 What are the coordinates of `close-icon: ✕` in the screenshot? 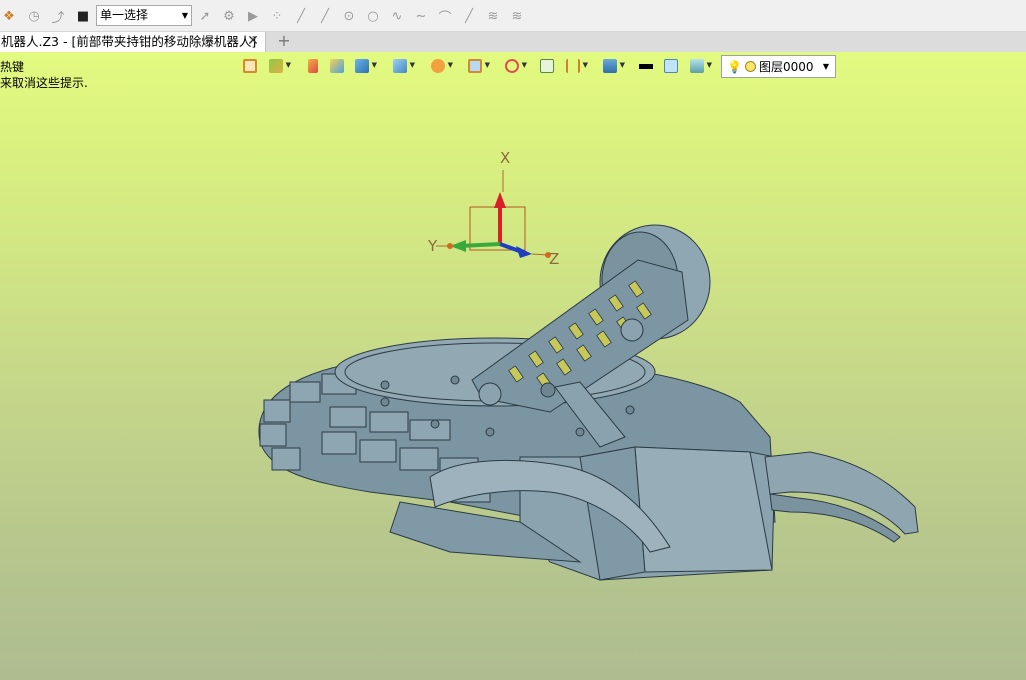 It's located at (253, 42).